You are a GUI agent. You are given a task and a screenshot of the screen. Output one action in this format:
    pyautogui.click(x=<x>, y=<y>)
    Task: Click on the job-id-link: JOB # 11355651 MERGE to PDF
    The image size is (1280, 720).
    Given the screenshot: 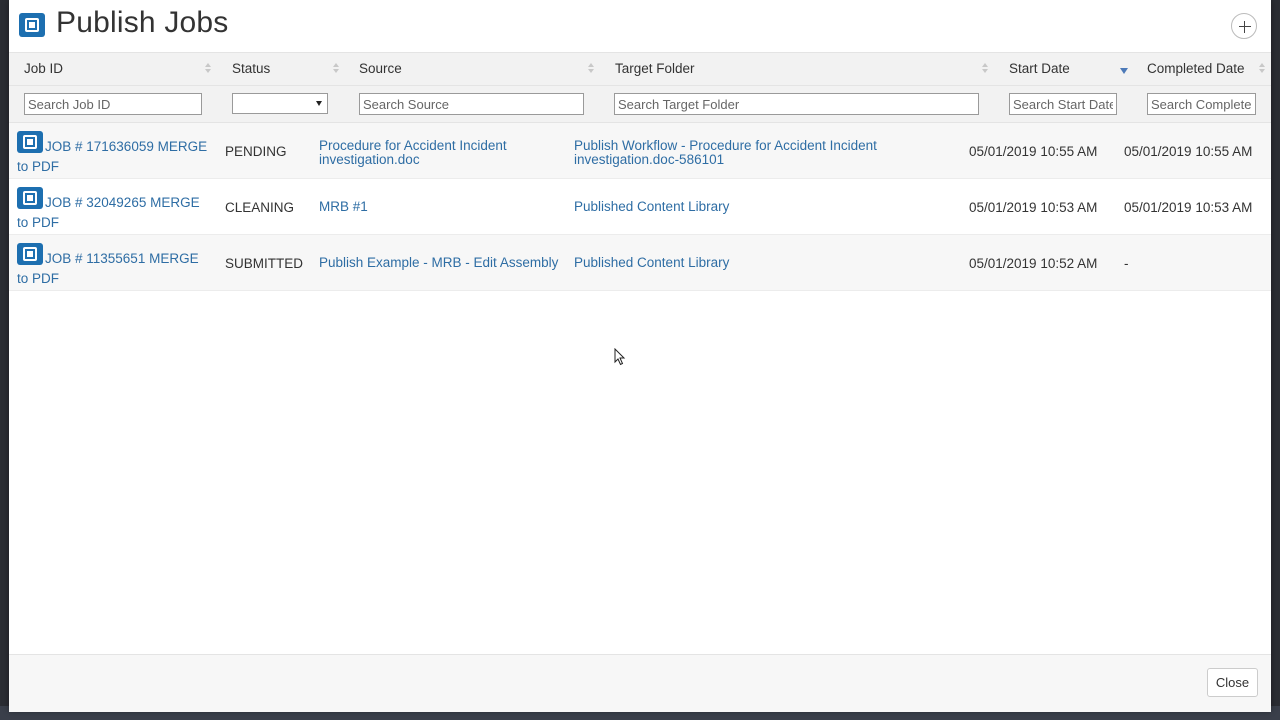 What is the action you would take?
    pyautogui.click(x=108, y=268)
    